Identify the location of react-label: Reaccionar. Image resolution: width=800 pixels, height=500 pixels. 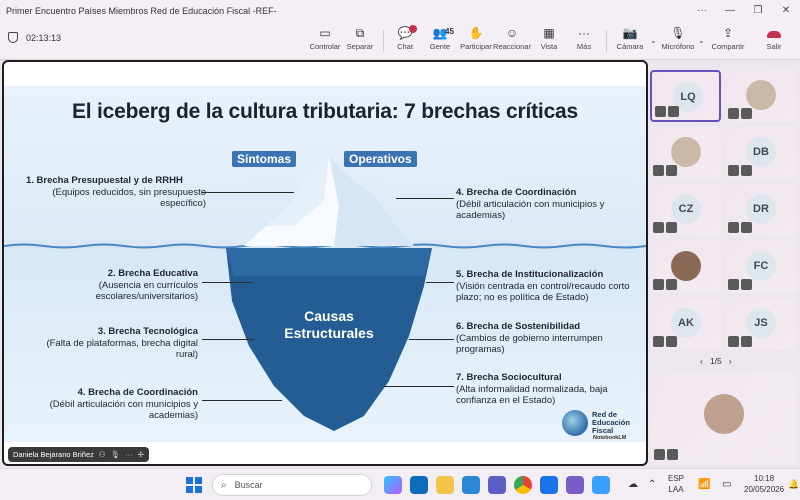
(512, 46).